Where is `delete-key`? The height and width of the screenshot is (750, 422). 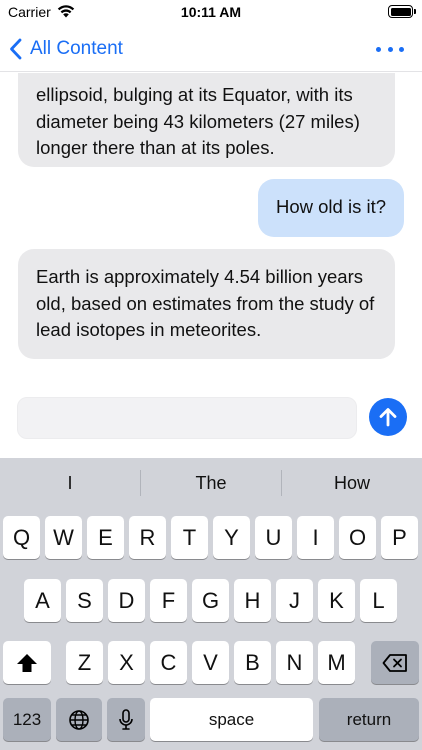
delete-key is located at coordinates (395, 662).